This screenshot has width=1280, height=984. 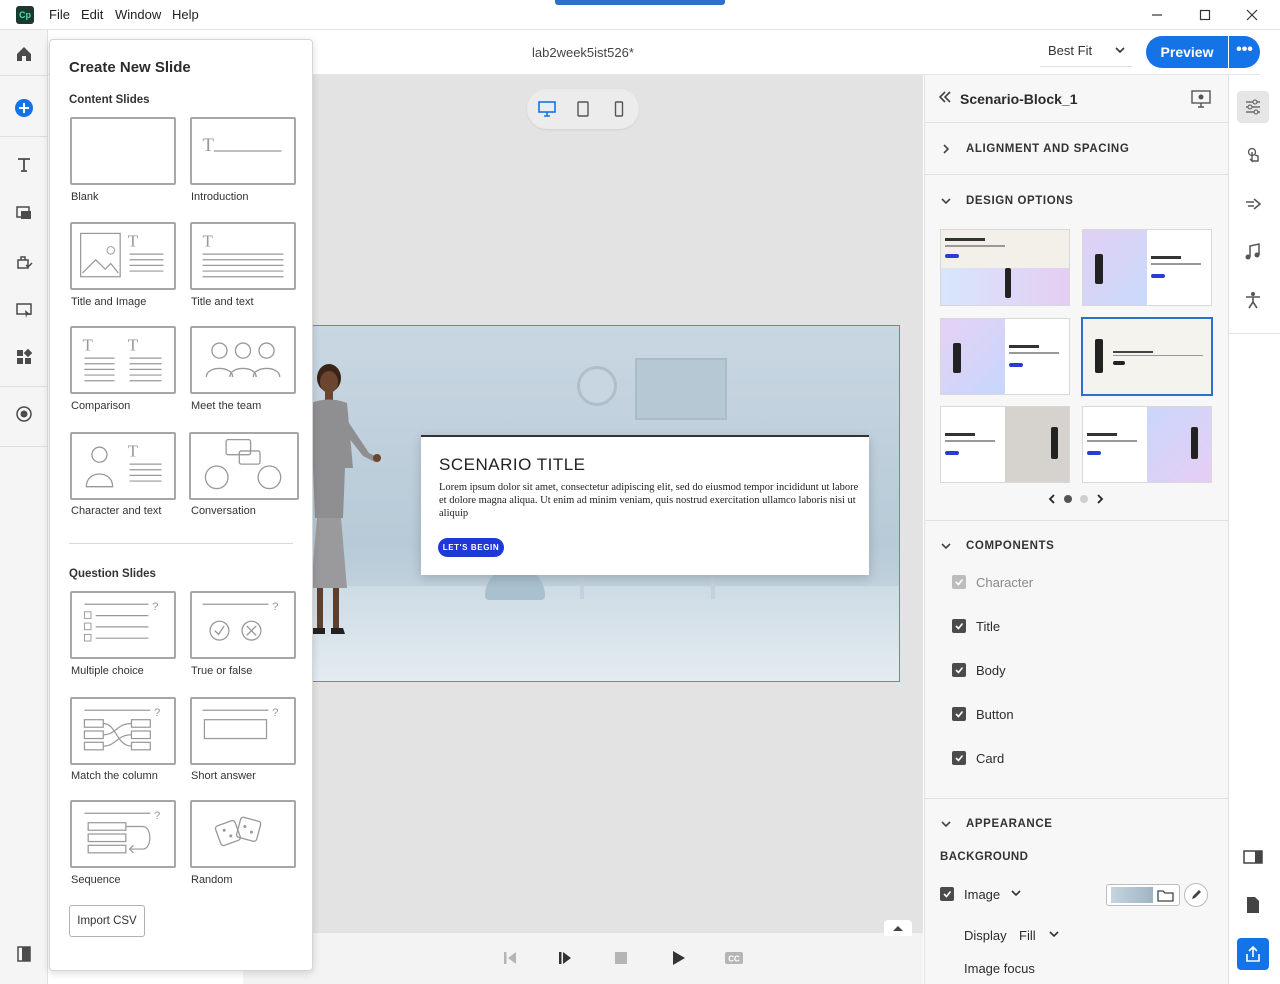 I want to click on scenario-title: SCENARIO TITLE, so click(x=512, y=465).